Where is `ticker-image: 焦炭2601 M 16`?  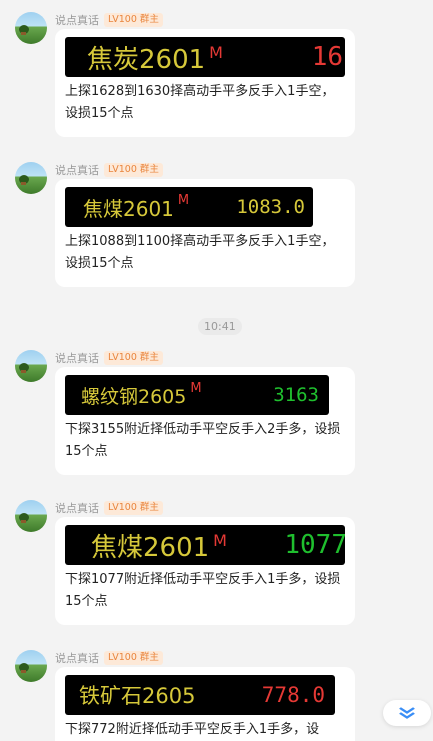
ticker-image: 焦炭2601 M 16 is located at coordinates (205, 57).